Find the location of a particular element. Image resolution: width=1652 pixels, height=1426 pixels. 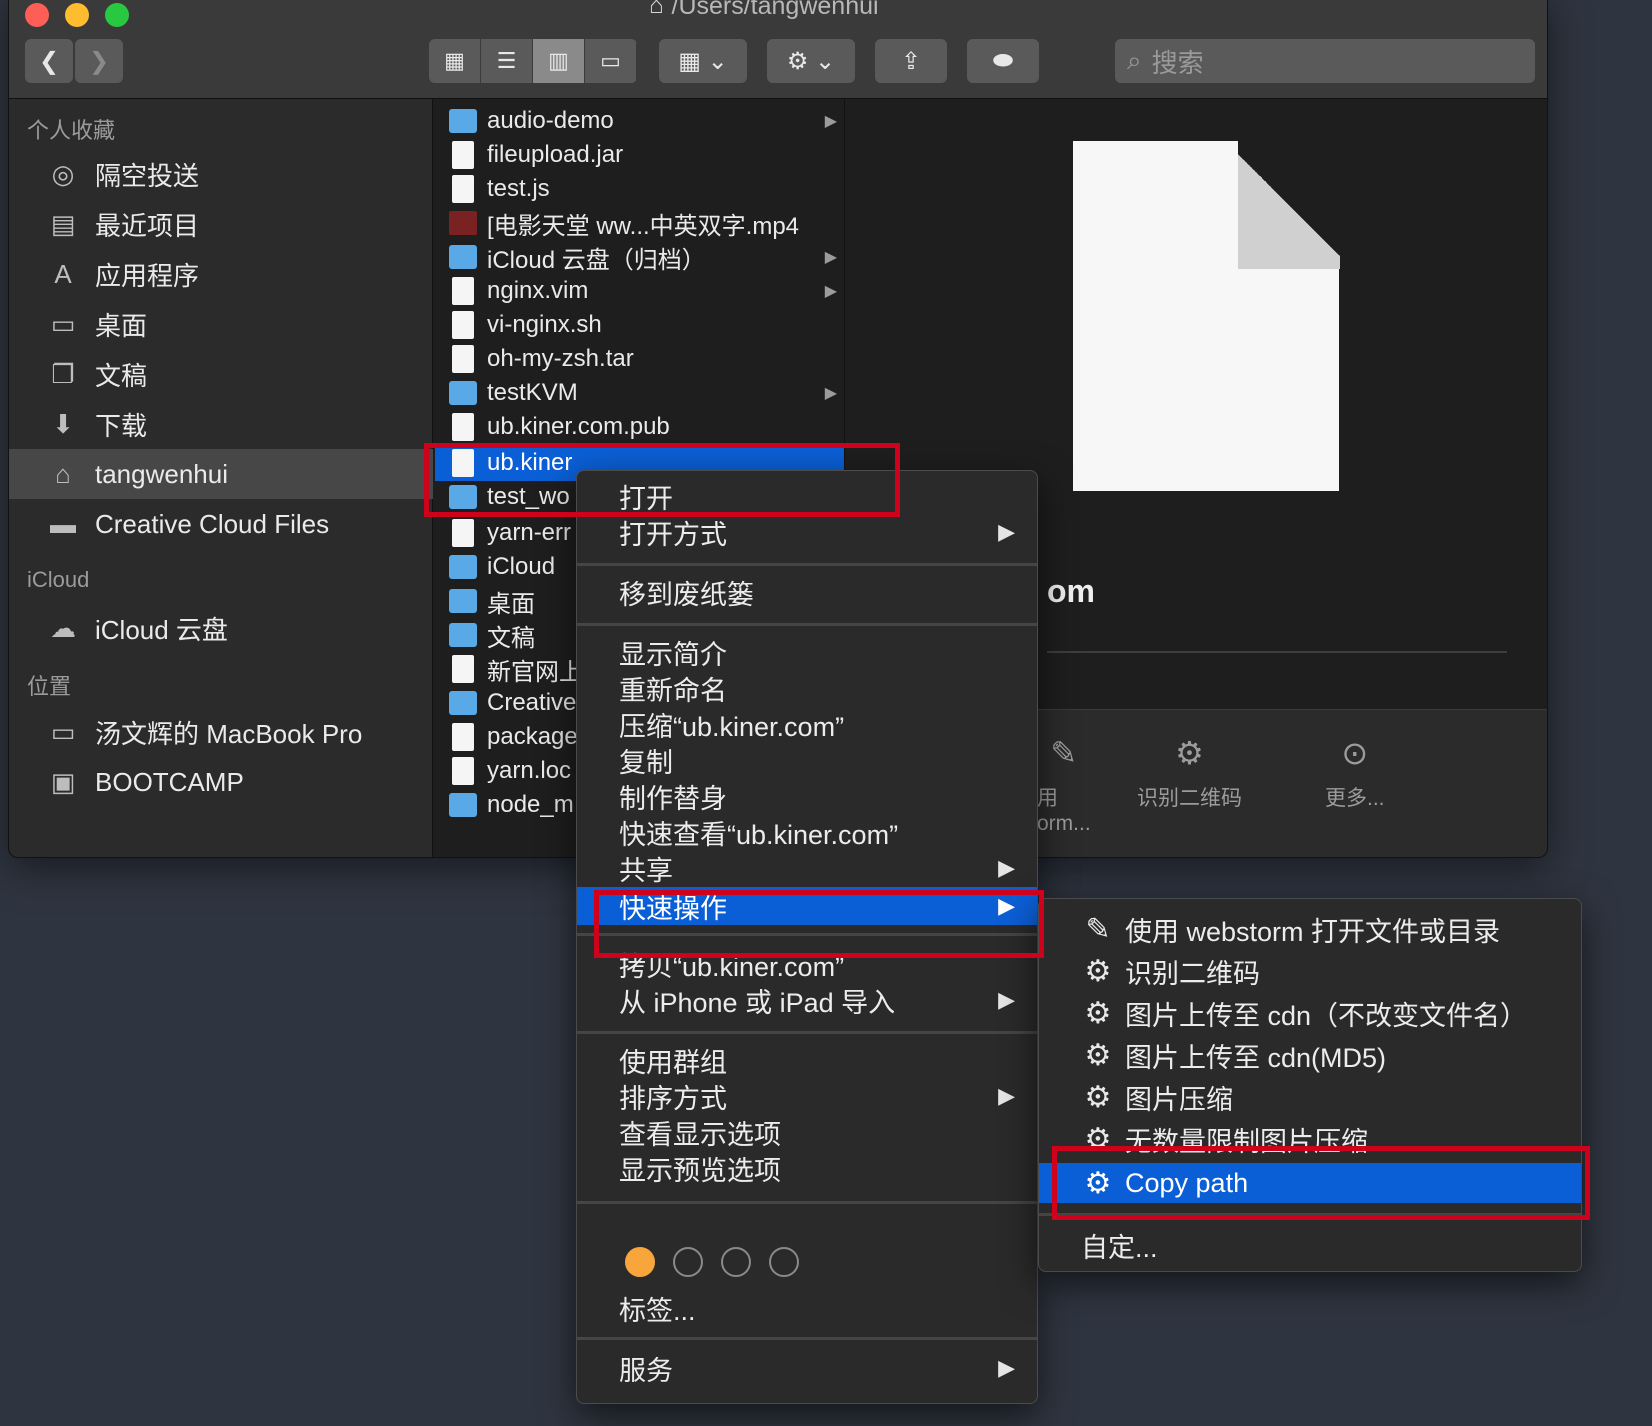

forward-button: ❯ is located at coordinates (99, 61).